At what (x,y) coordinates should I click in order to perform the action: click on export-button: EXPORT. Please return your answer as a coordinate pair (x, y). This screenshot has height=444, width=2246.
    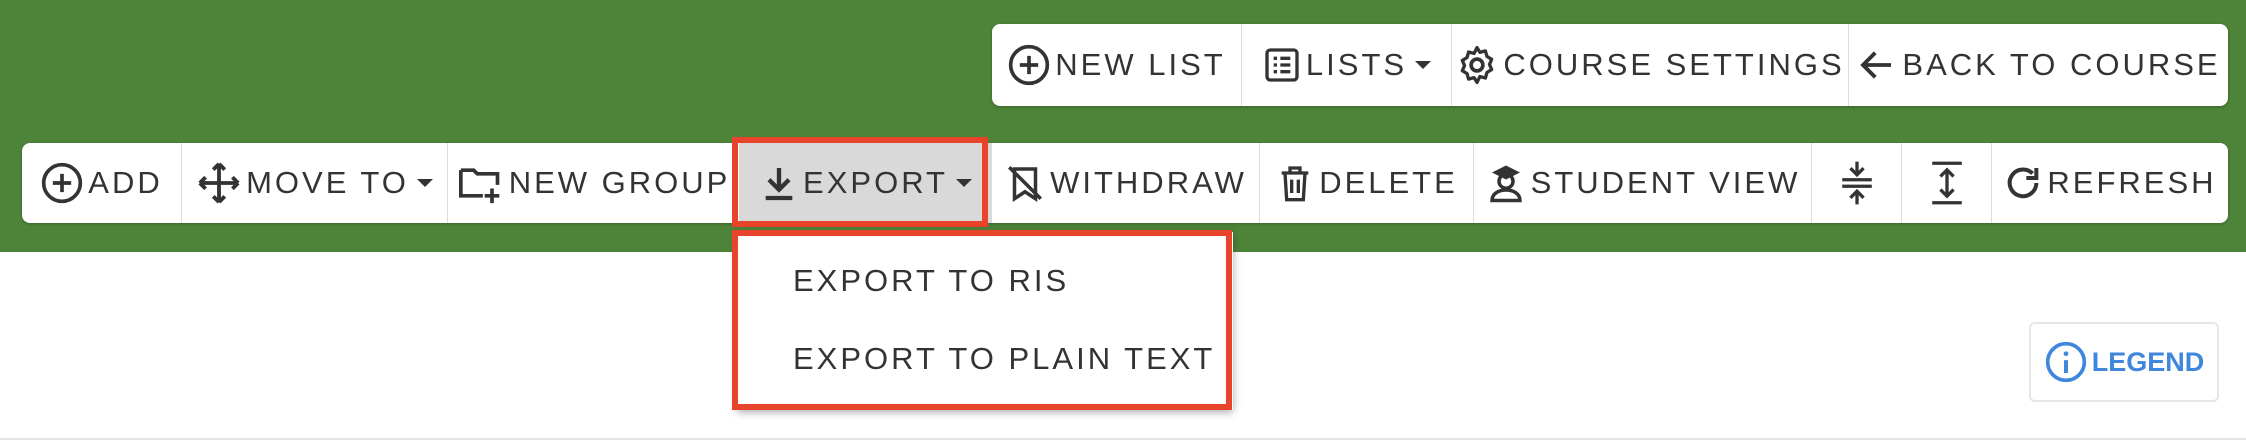
    Looking at the image, I should click on (866, 183).